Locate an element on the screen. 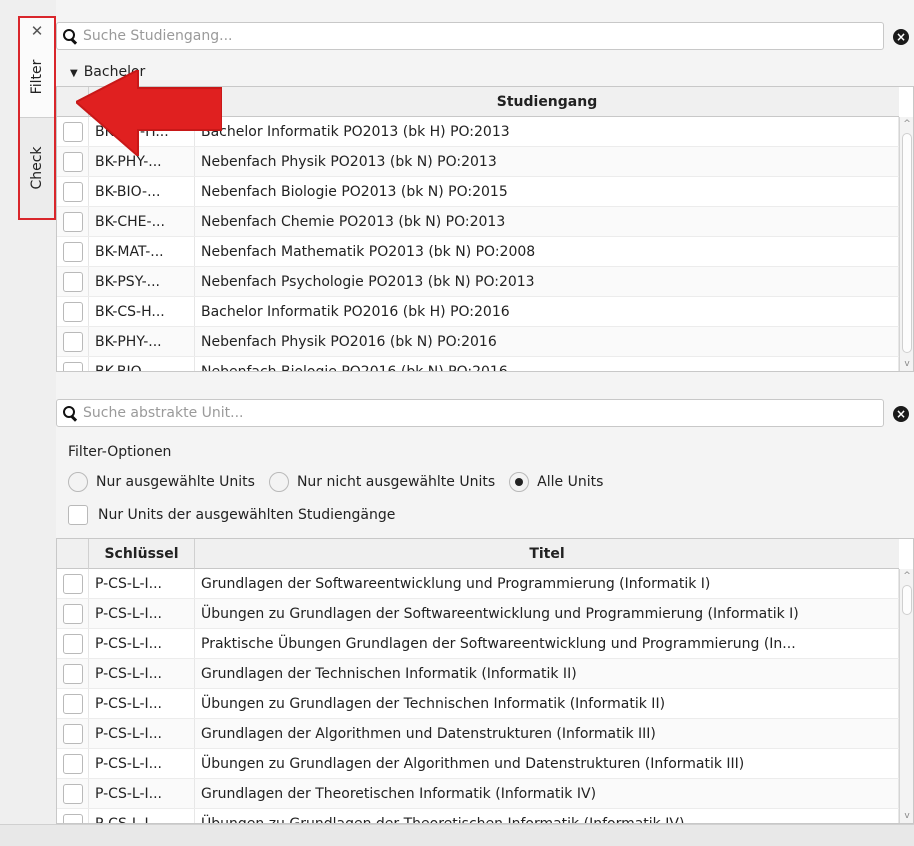  radio-all-units: Alle Units is located at coordinates (556, 482).